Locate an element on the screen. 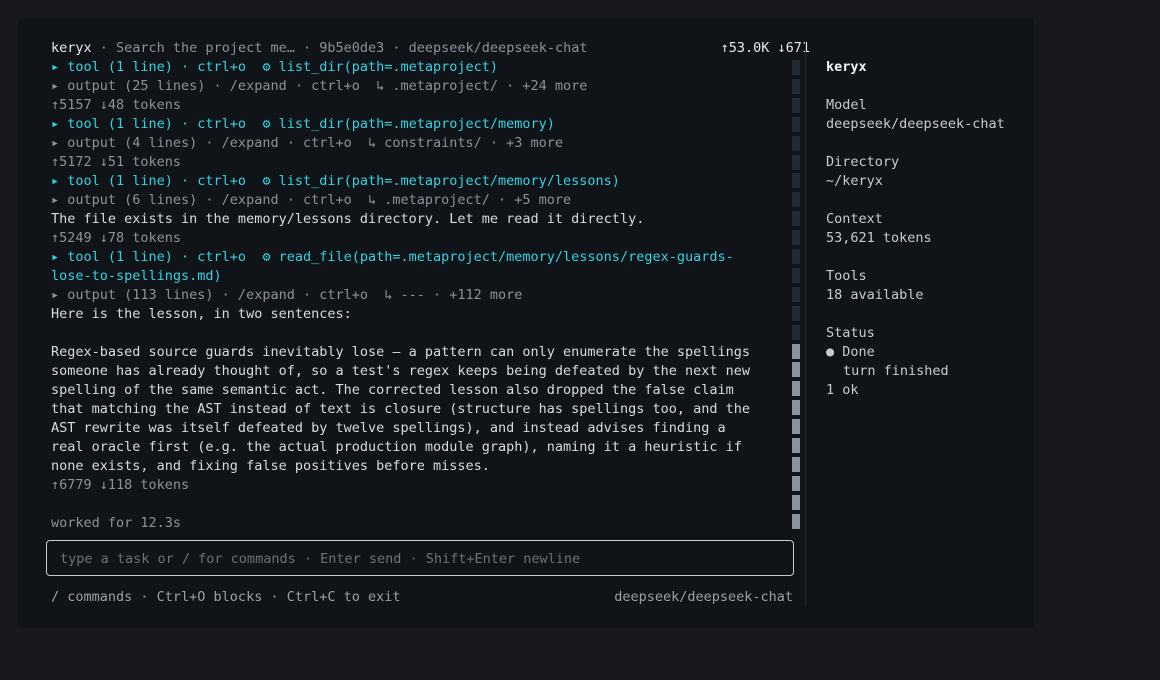 The height and width of the screenshot is (680, 1160). status-row: ● Done is located at coordinates (926, 352).